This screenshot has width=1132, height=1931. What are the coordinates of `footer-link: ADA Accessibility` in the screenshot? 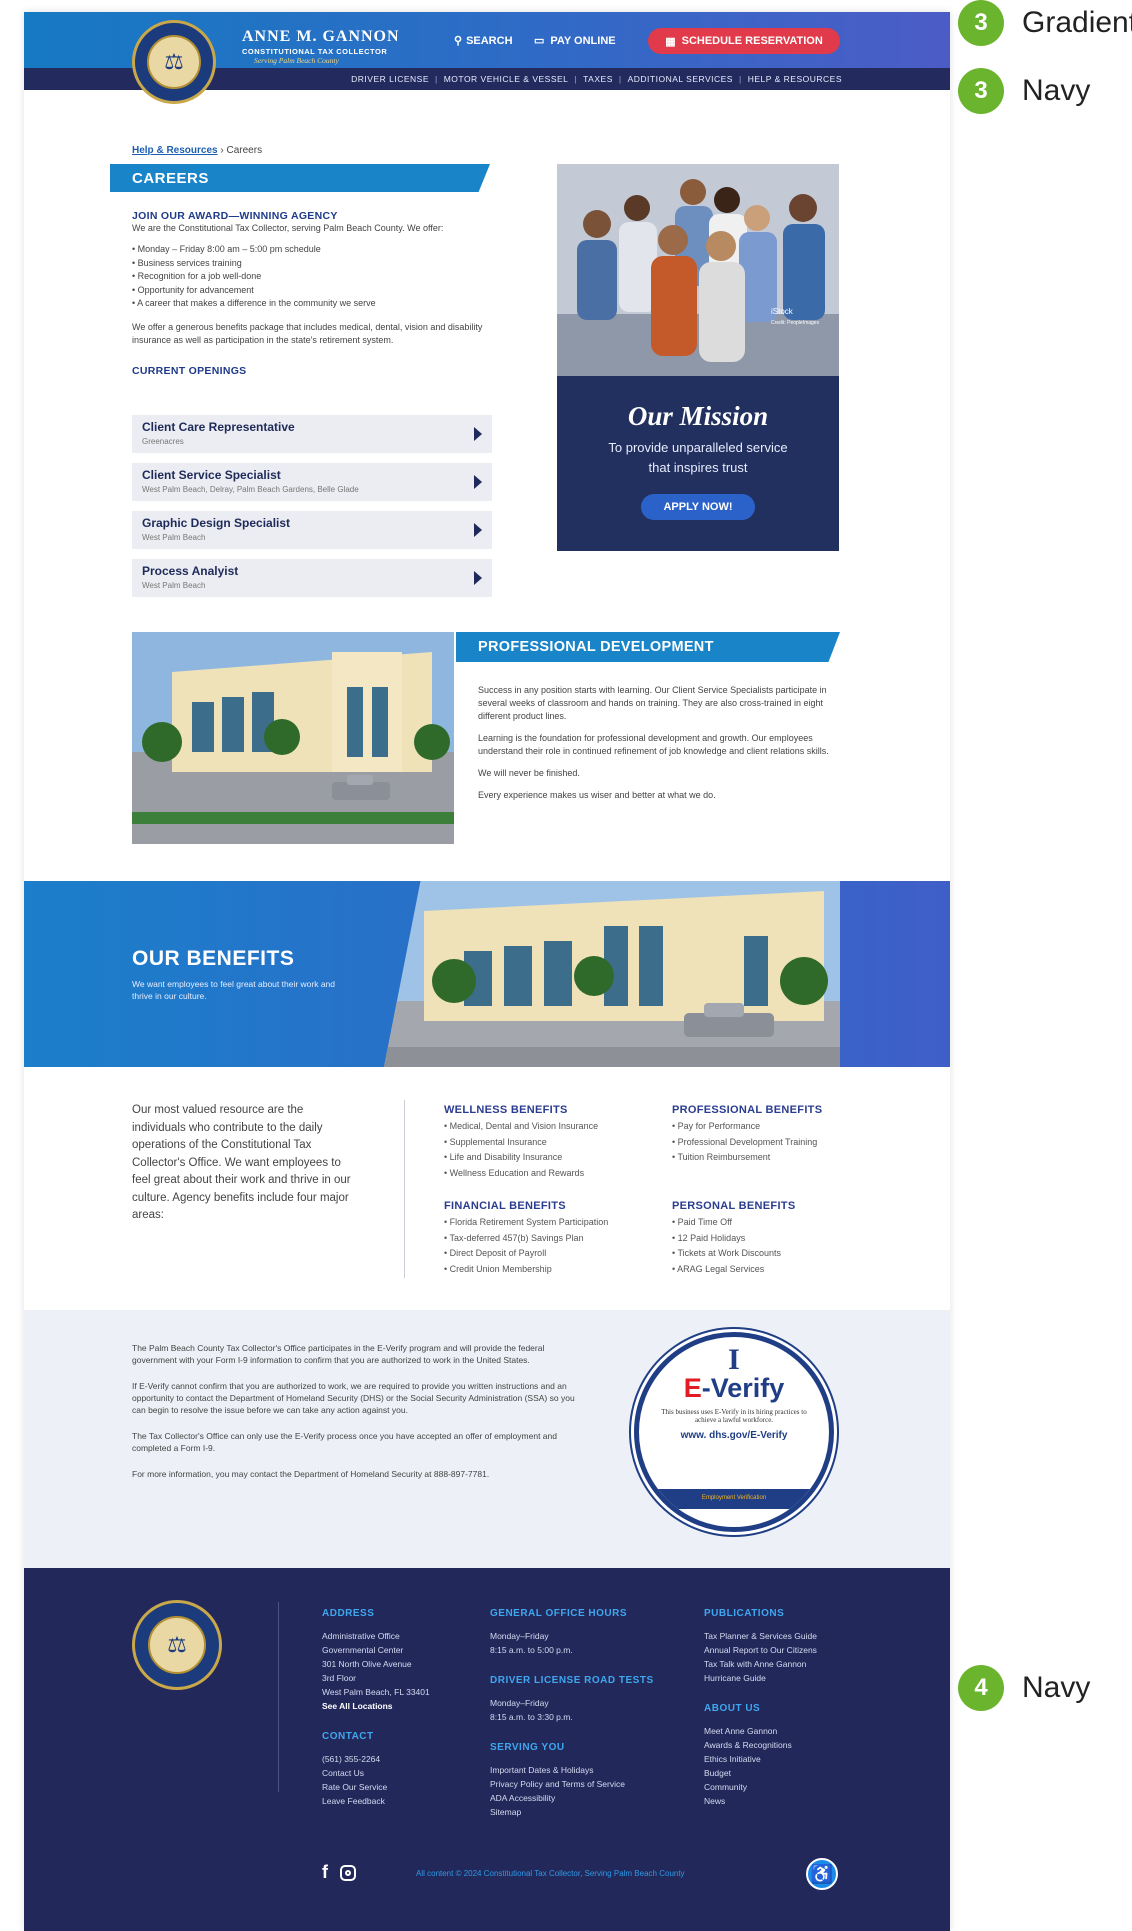 It's located at (572, 1798).